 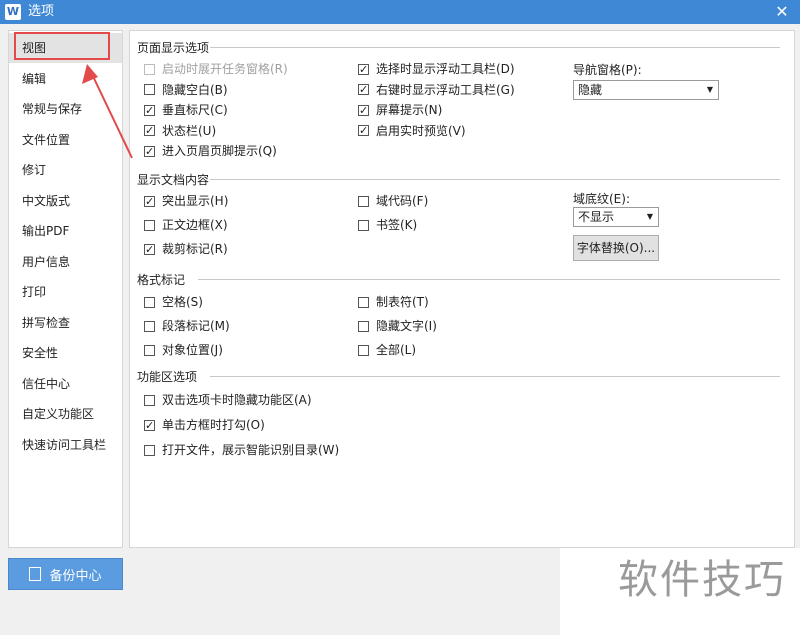 What do you see at coordinates (195, 249) in the screenshot?
I see `option-label: 裁剪标记(R)` at bounding box center [195, 249].